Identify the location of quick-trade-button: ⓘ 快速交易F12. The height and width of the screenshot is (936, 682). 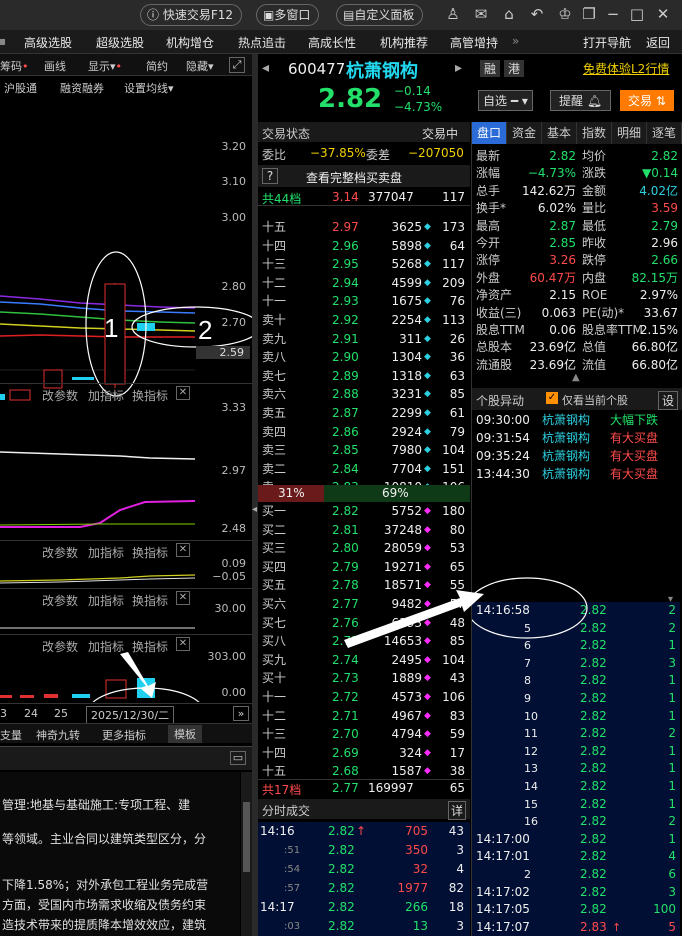
(191, 15).